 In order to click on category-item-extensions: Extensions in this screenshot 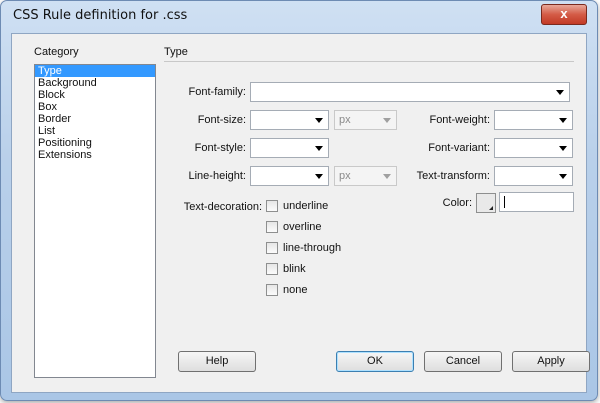, I will do `click(95, 155)`.